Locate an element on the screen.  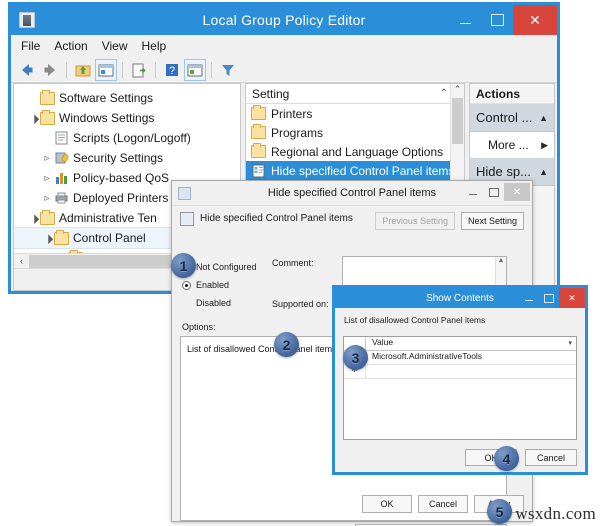
column-header-label: Setting is located at coordinates (271, 93).